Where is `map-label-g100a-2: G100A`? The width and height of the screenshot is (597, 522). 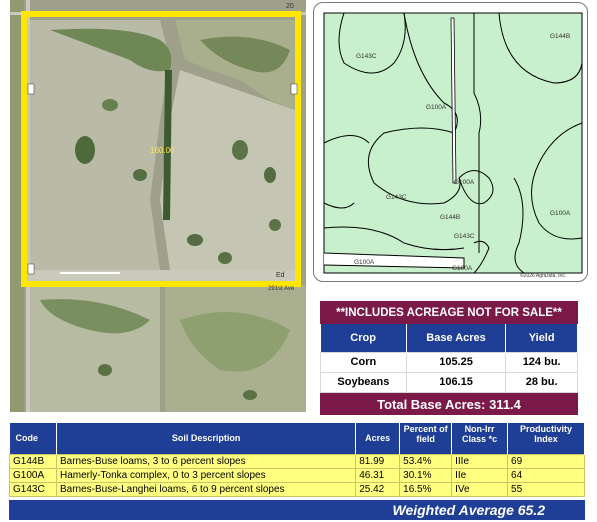 map-label-g100a-2: G100A is located at coordinates (464, 182).